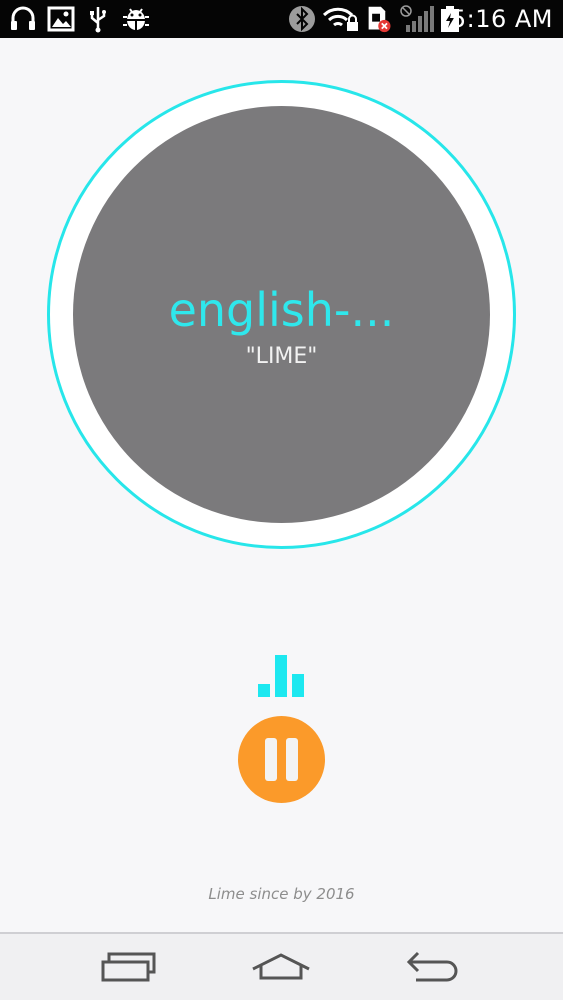 This screenshot has height=1000, width=563. Describe the element at coordinates (61, 19) in the screenshot. I see `image-icon` at that location.